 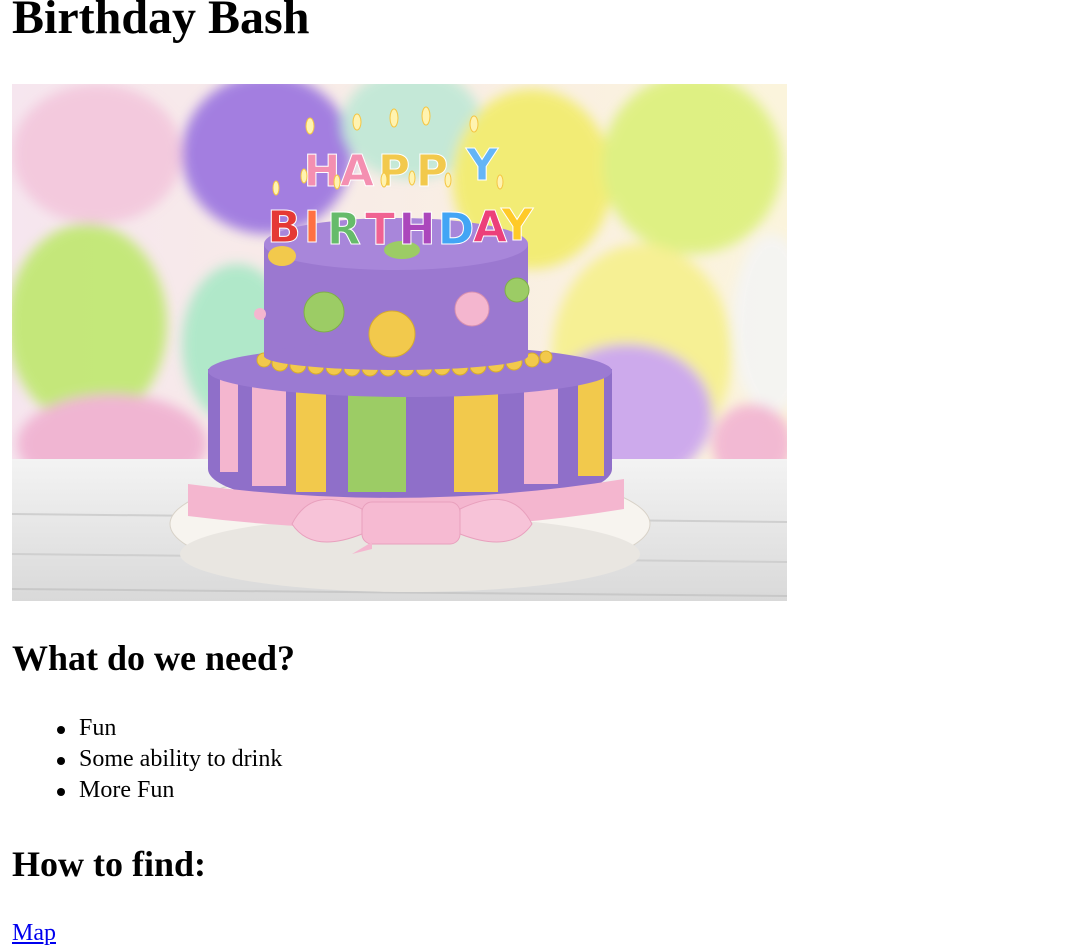 What do you see at coordinates (161, 22) in the screenshot?
I see `page-title: Birthday Bash` at bounding box center [161, 22].